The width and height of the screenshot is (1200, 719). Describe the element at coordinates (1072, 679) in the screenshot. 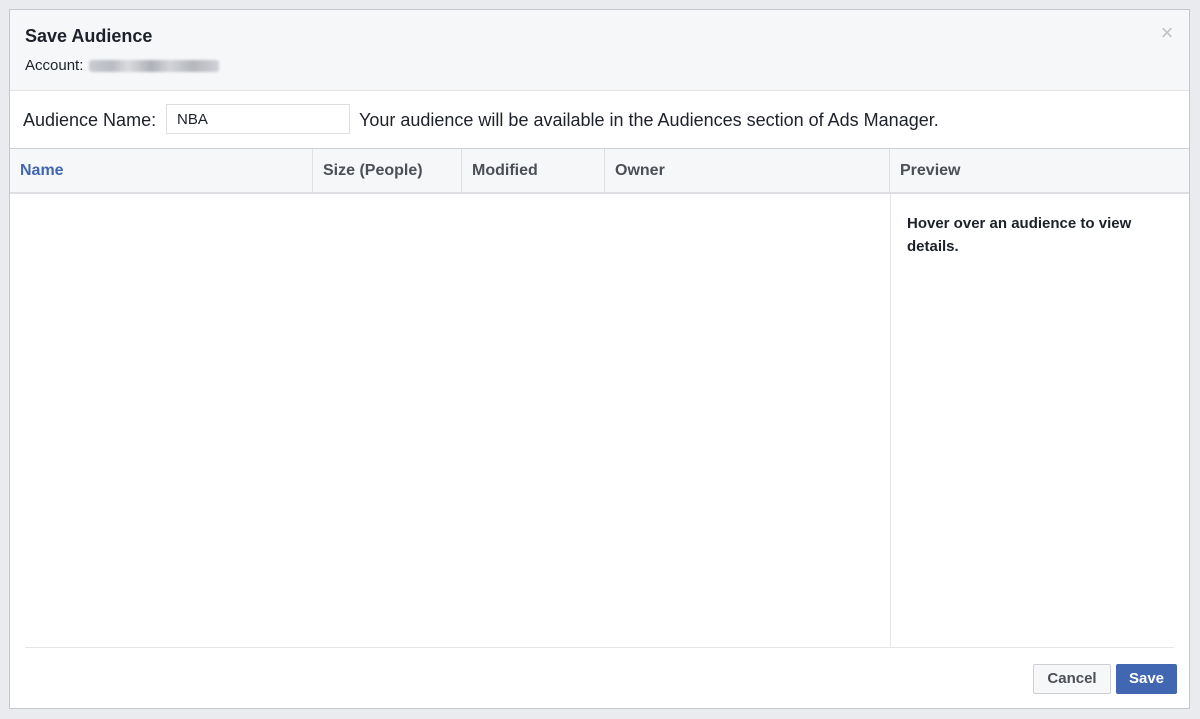

I see `cancel-button: Cancel` at that location.